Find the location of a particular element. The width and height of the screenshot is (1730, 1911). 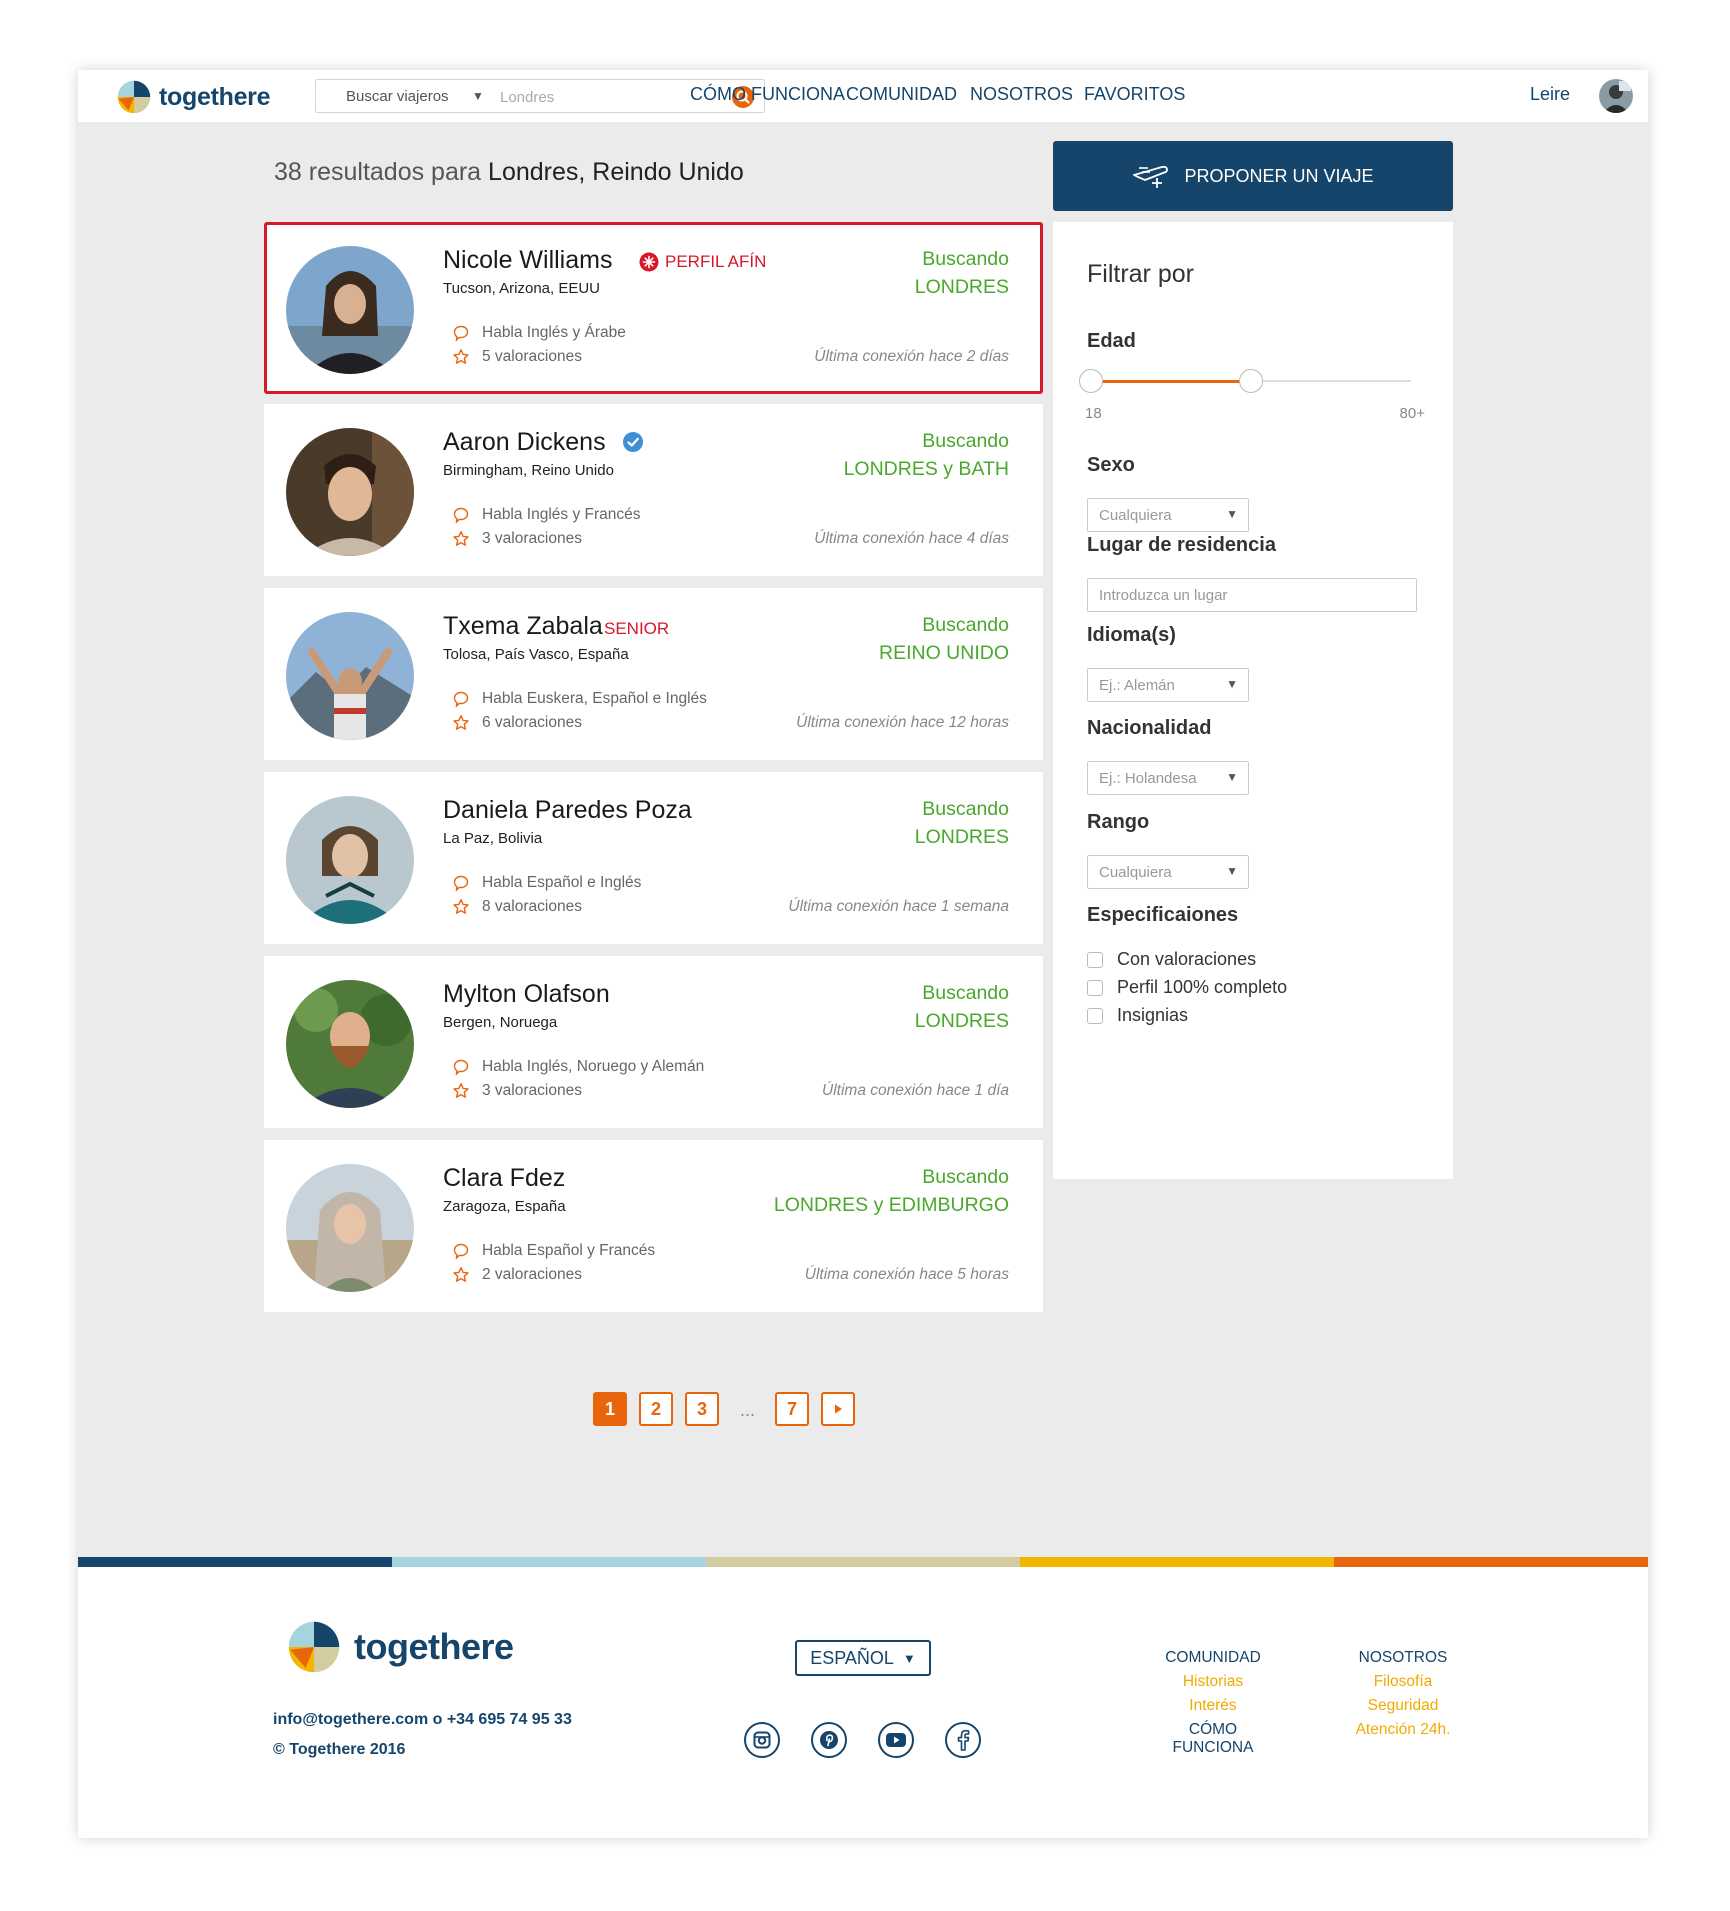

pinterest-icon is located at coordinates (829, 1740).